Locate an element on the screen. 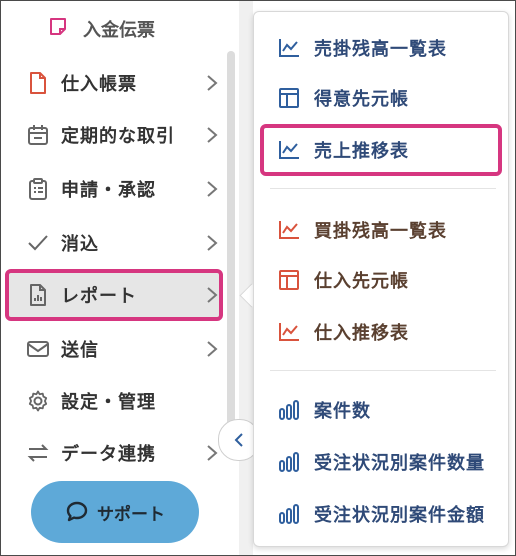  swap-icon is located at coordinates (38, 453).